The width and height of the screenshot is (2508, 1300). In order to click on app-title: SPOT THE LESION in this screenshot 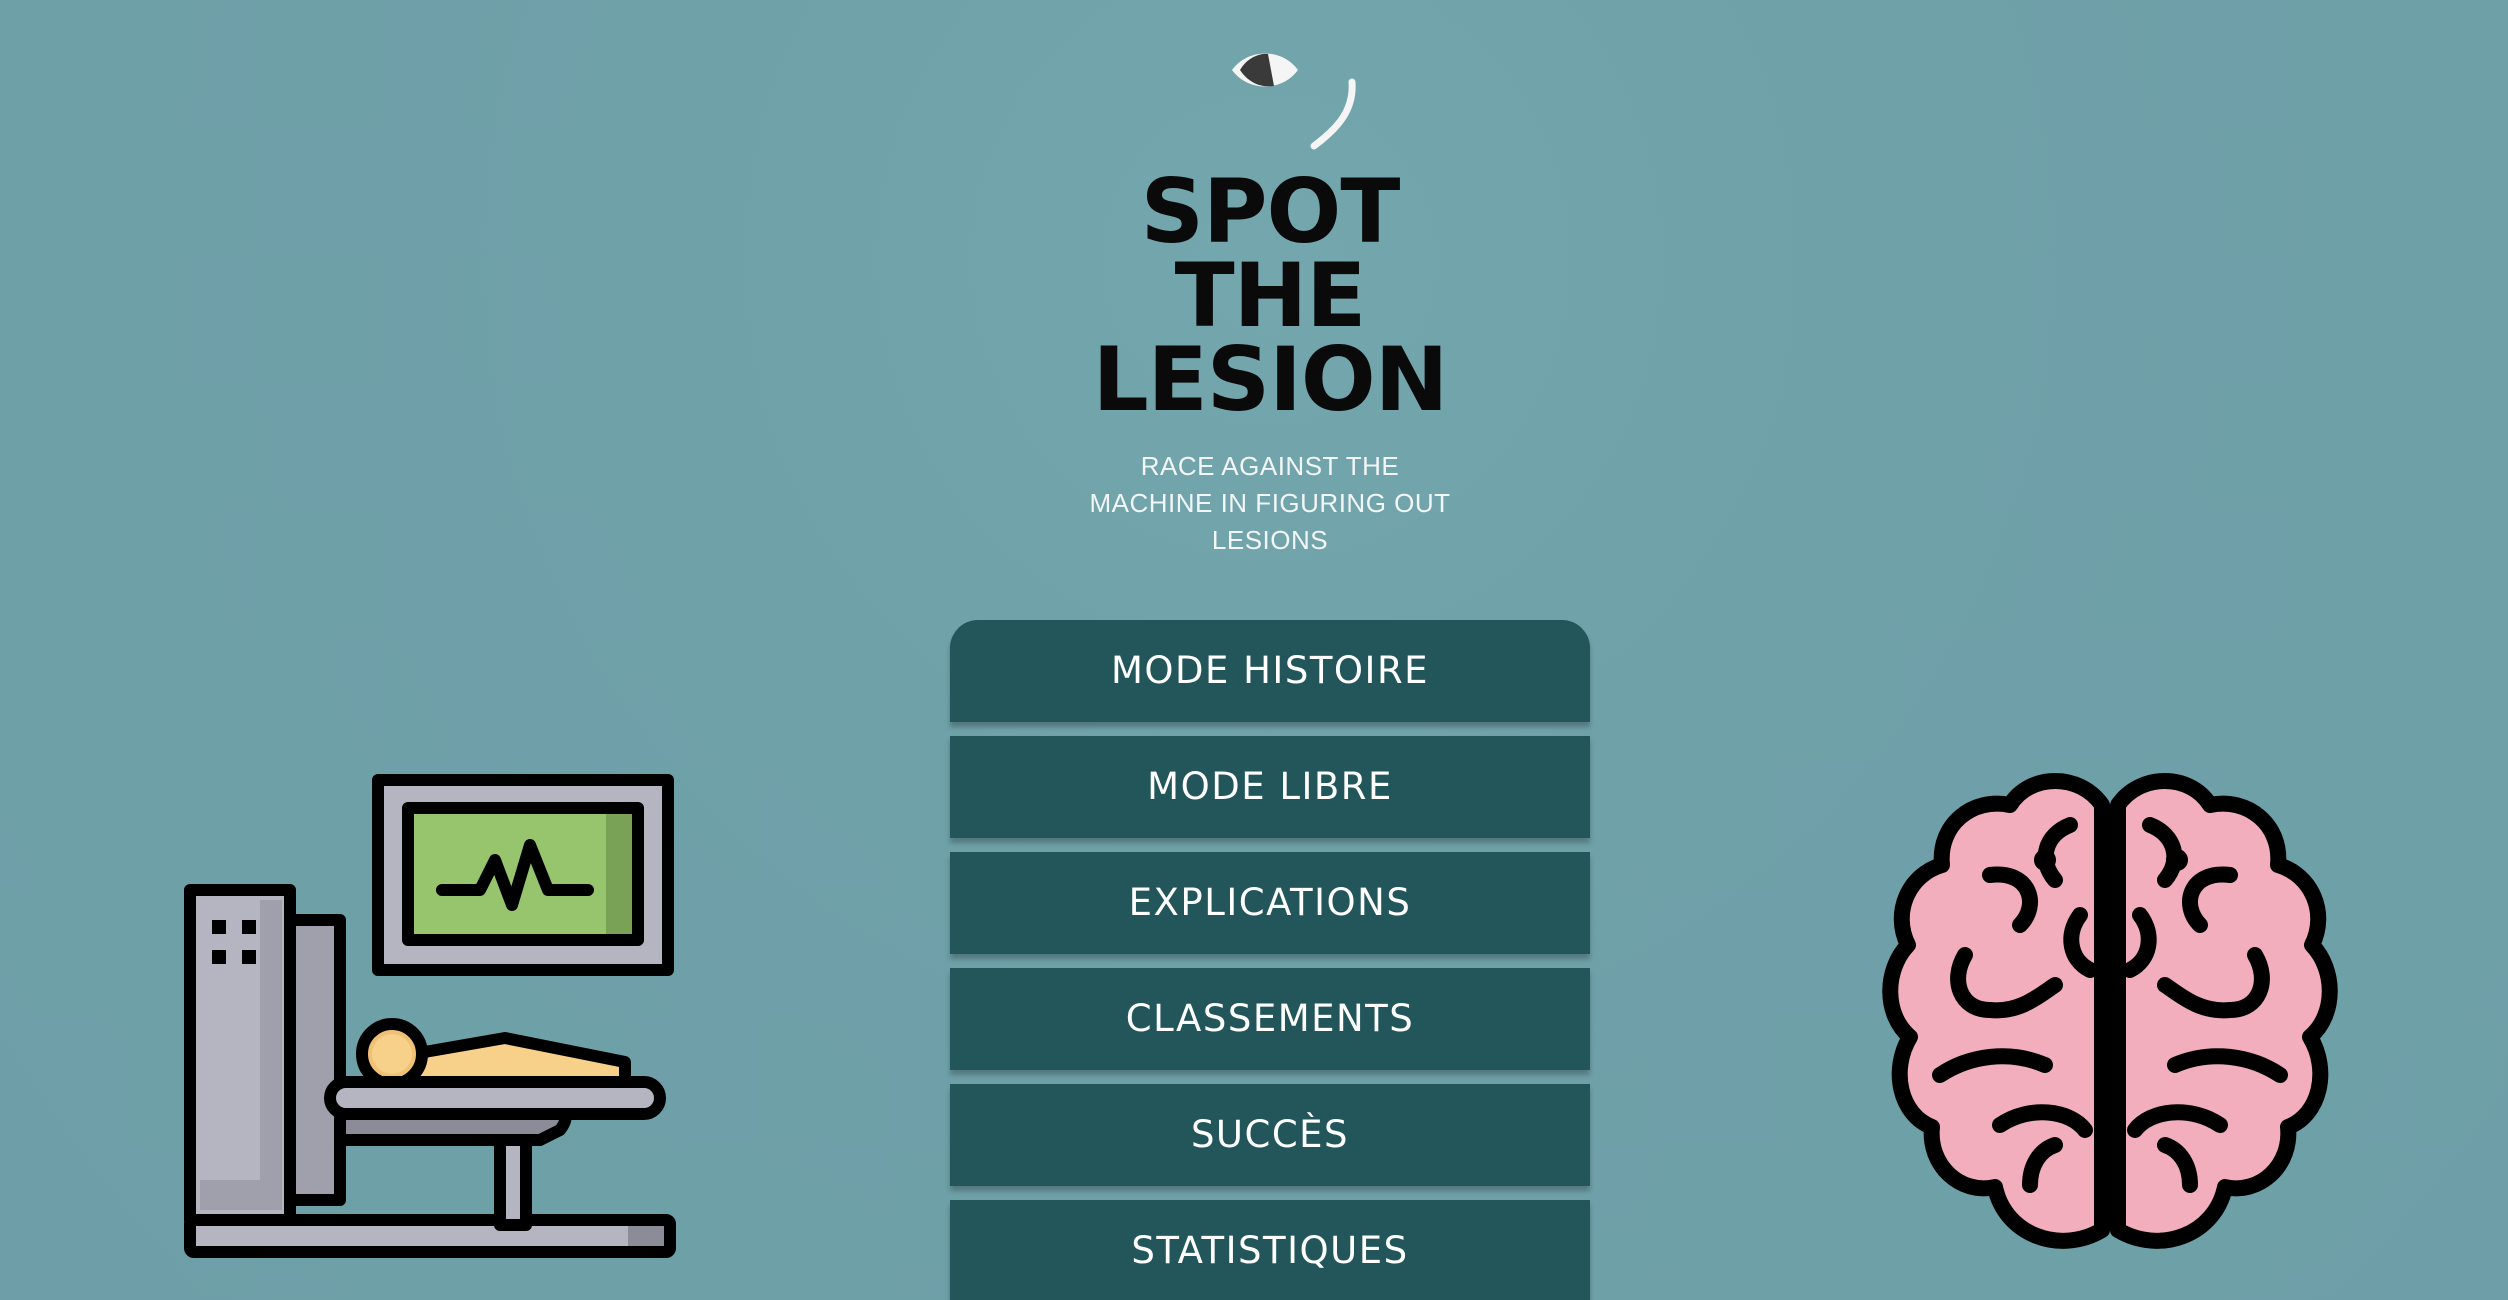, I will do `click(1270, 295)`.